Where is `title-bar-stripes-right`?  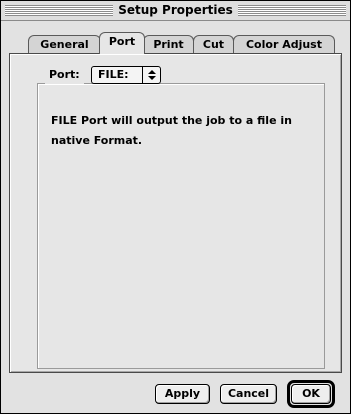 title-bar-stripes-right is located at coordinates (292, 10).